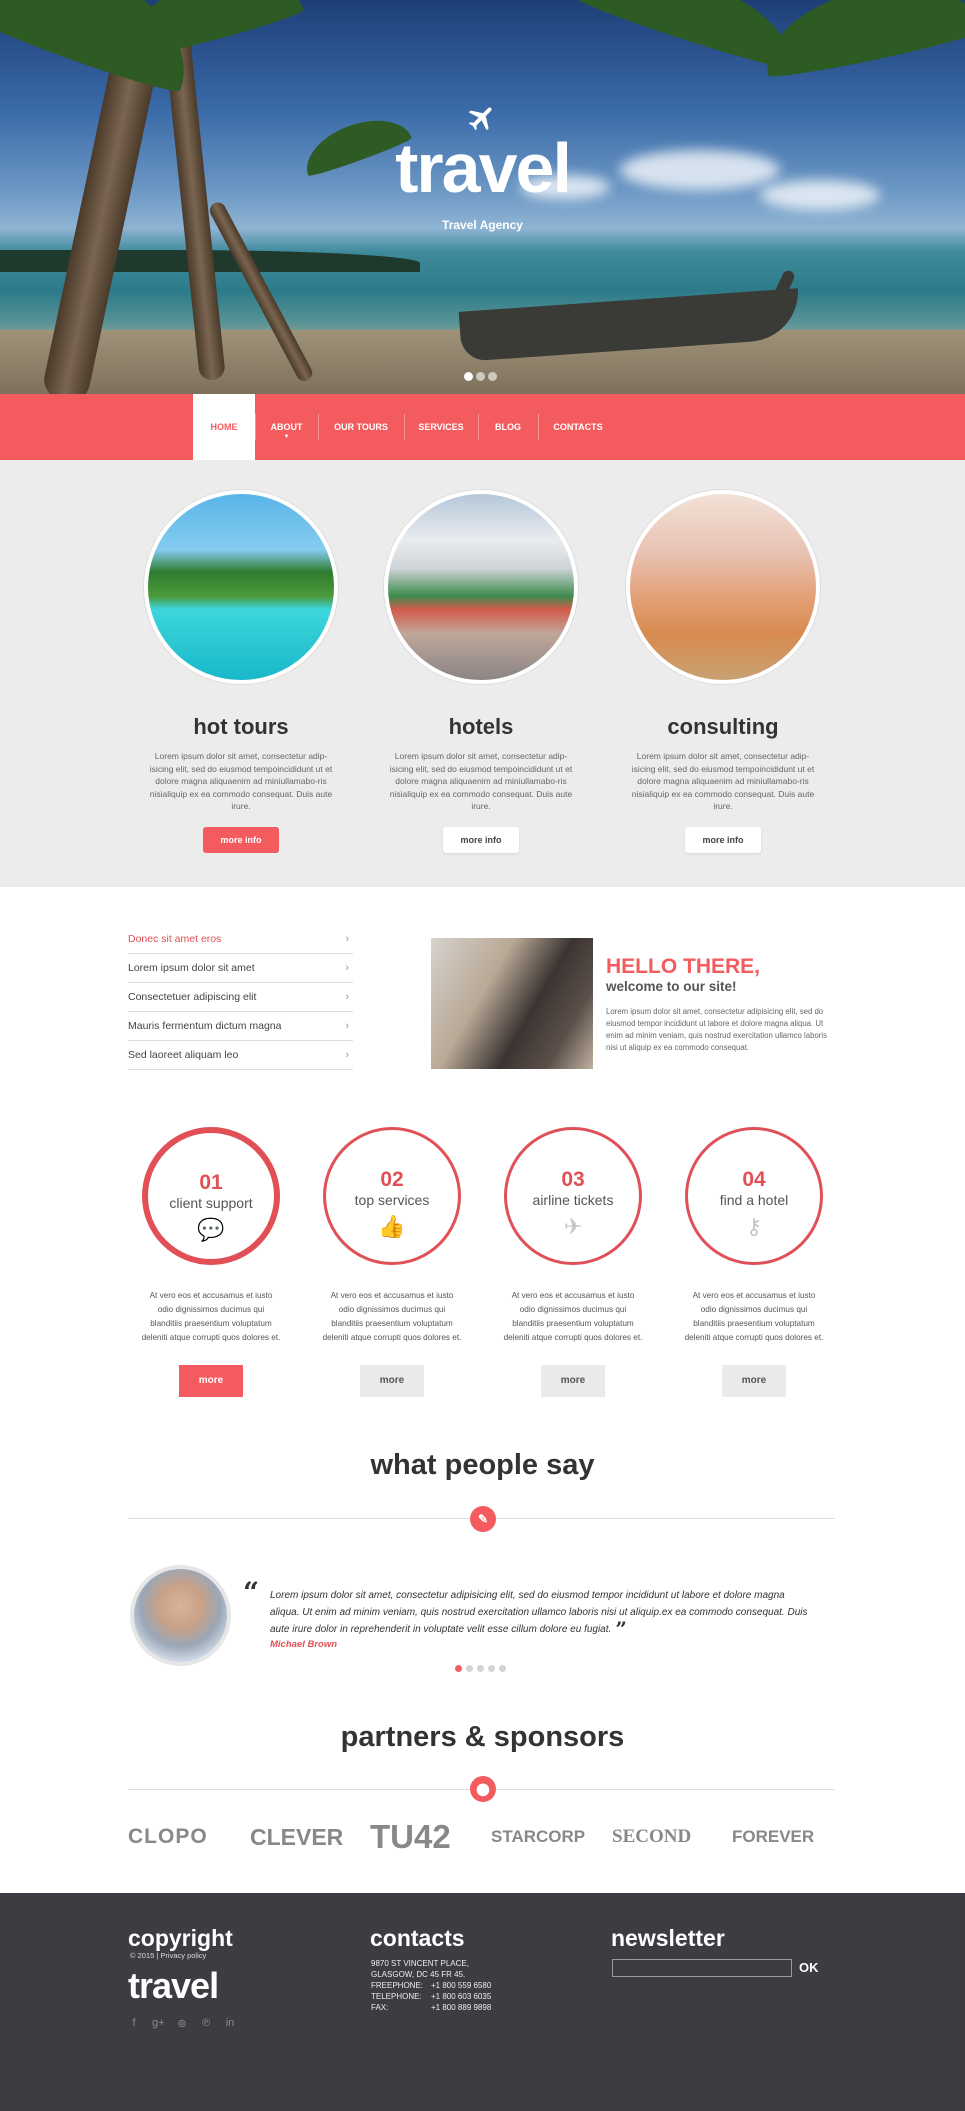 This screenshot has width=965, height=2111. What do you see at coordinates (860, 41) in the screenshot?
I see `palm-frond` at bounding box center [860, 41].